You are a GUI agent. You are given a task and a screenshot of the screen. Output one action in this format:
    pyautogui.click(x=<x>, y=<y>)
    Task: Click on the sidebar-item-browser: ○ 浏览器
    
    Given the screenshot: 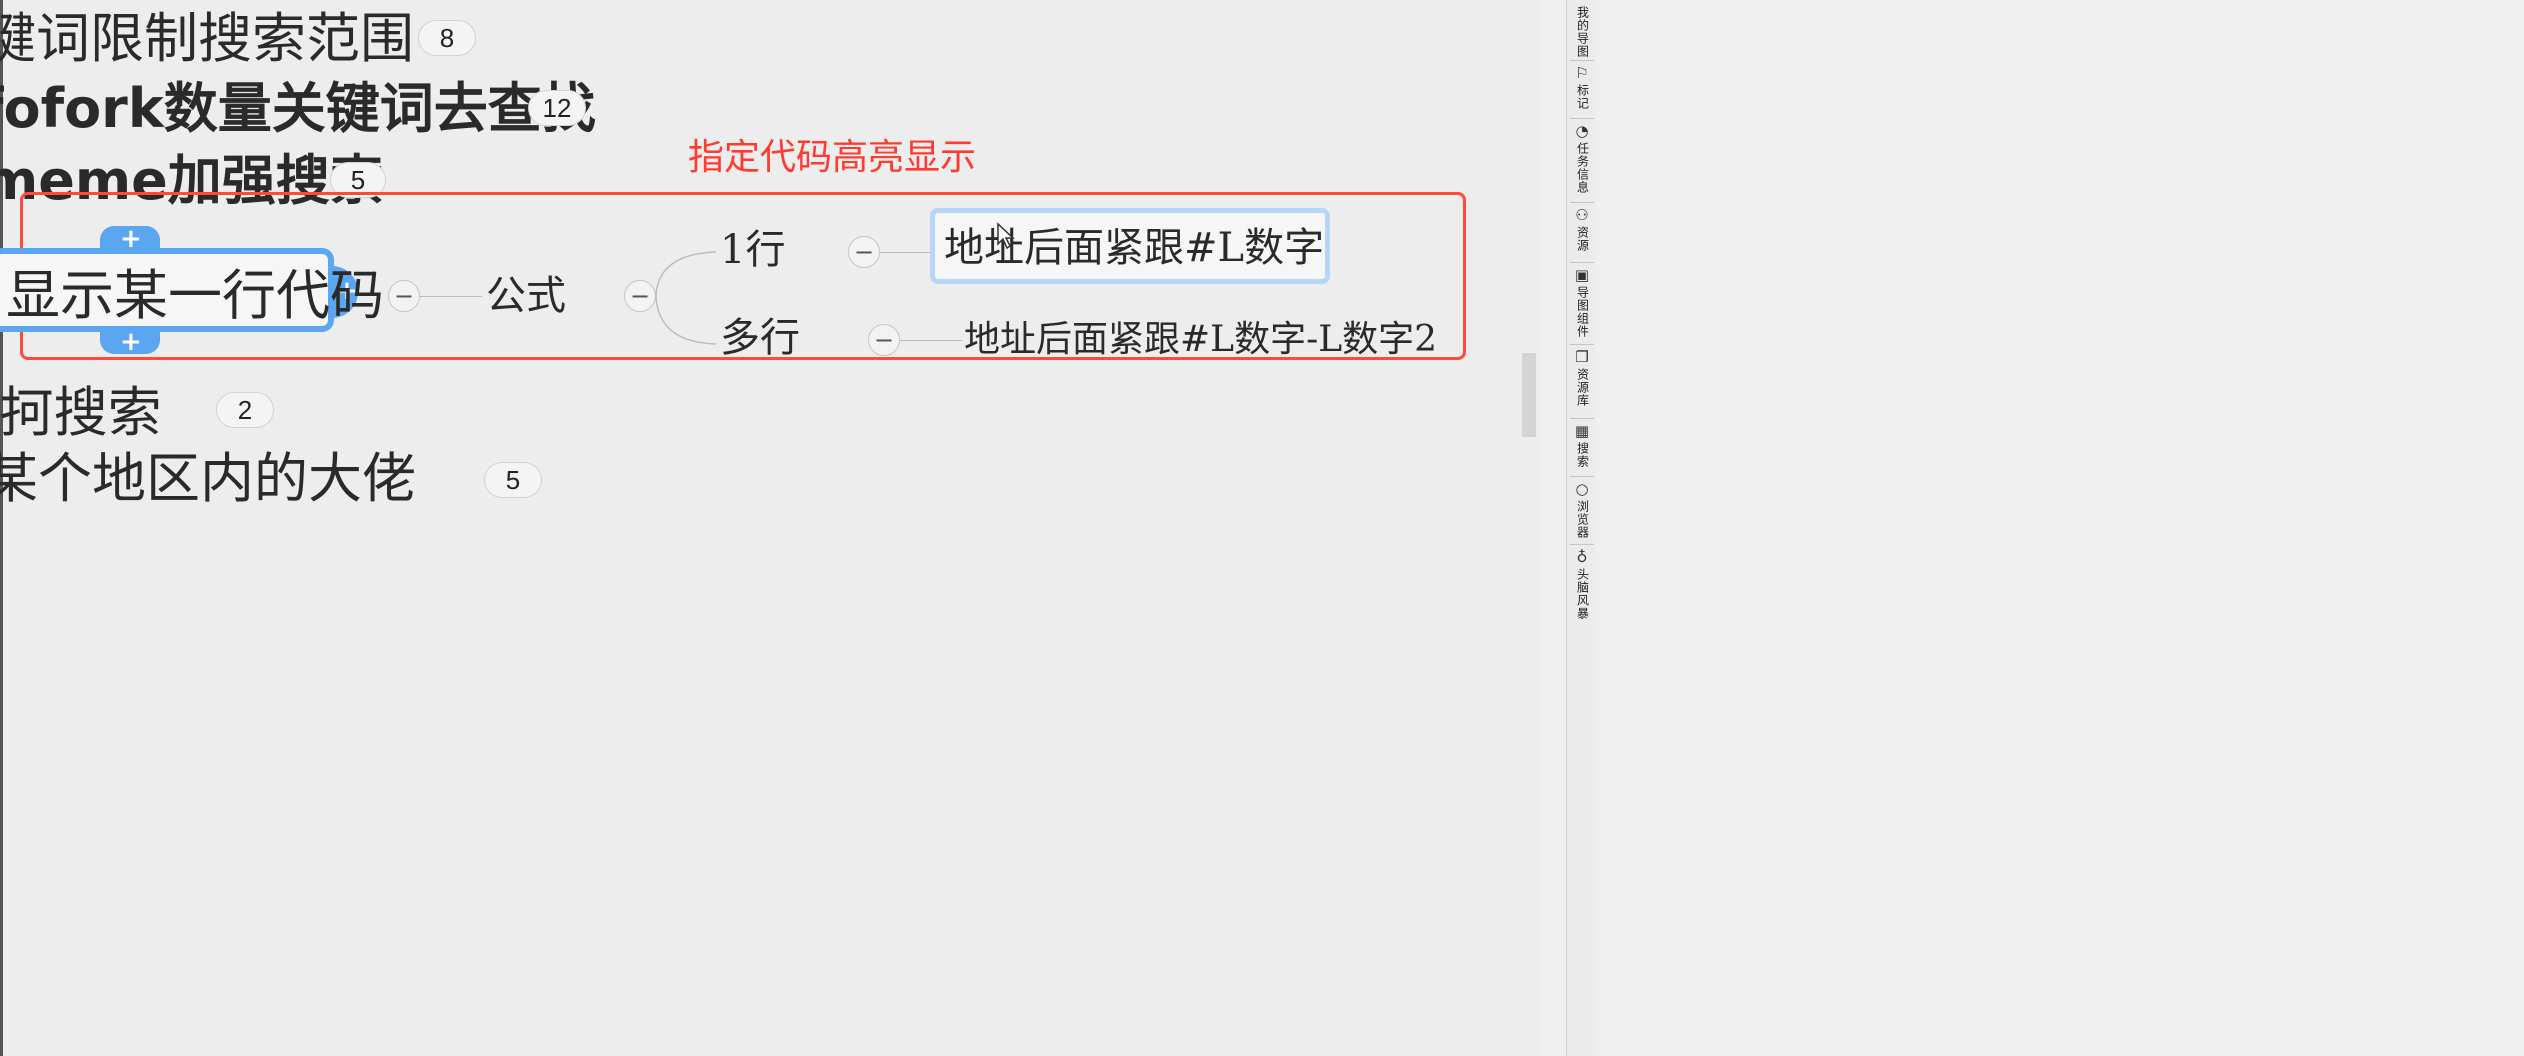 What is the action you would take?
    pyautogui.click(x=1582, y=509)
    